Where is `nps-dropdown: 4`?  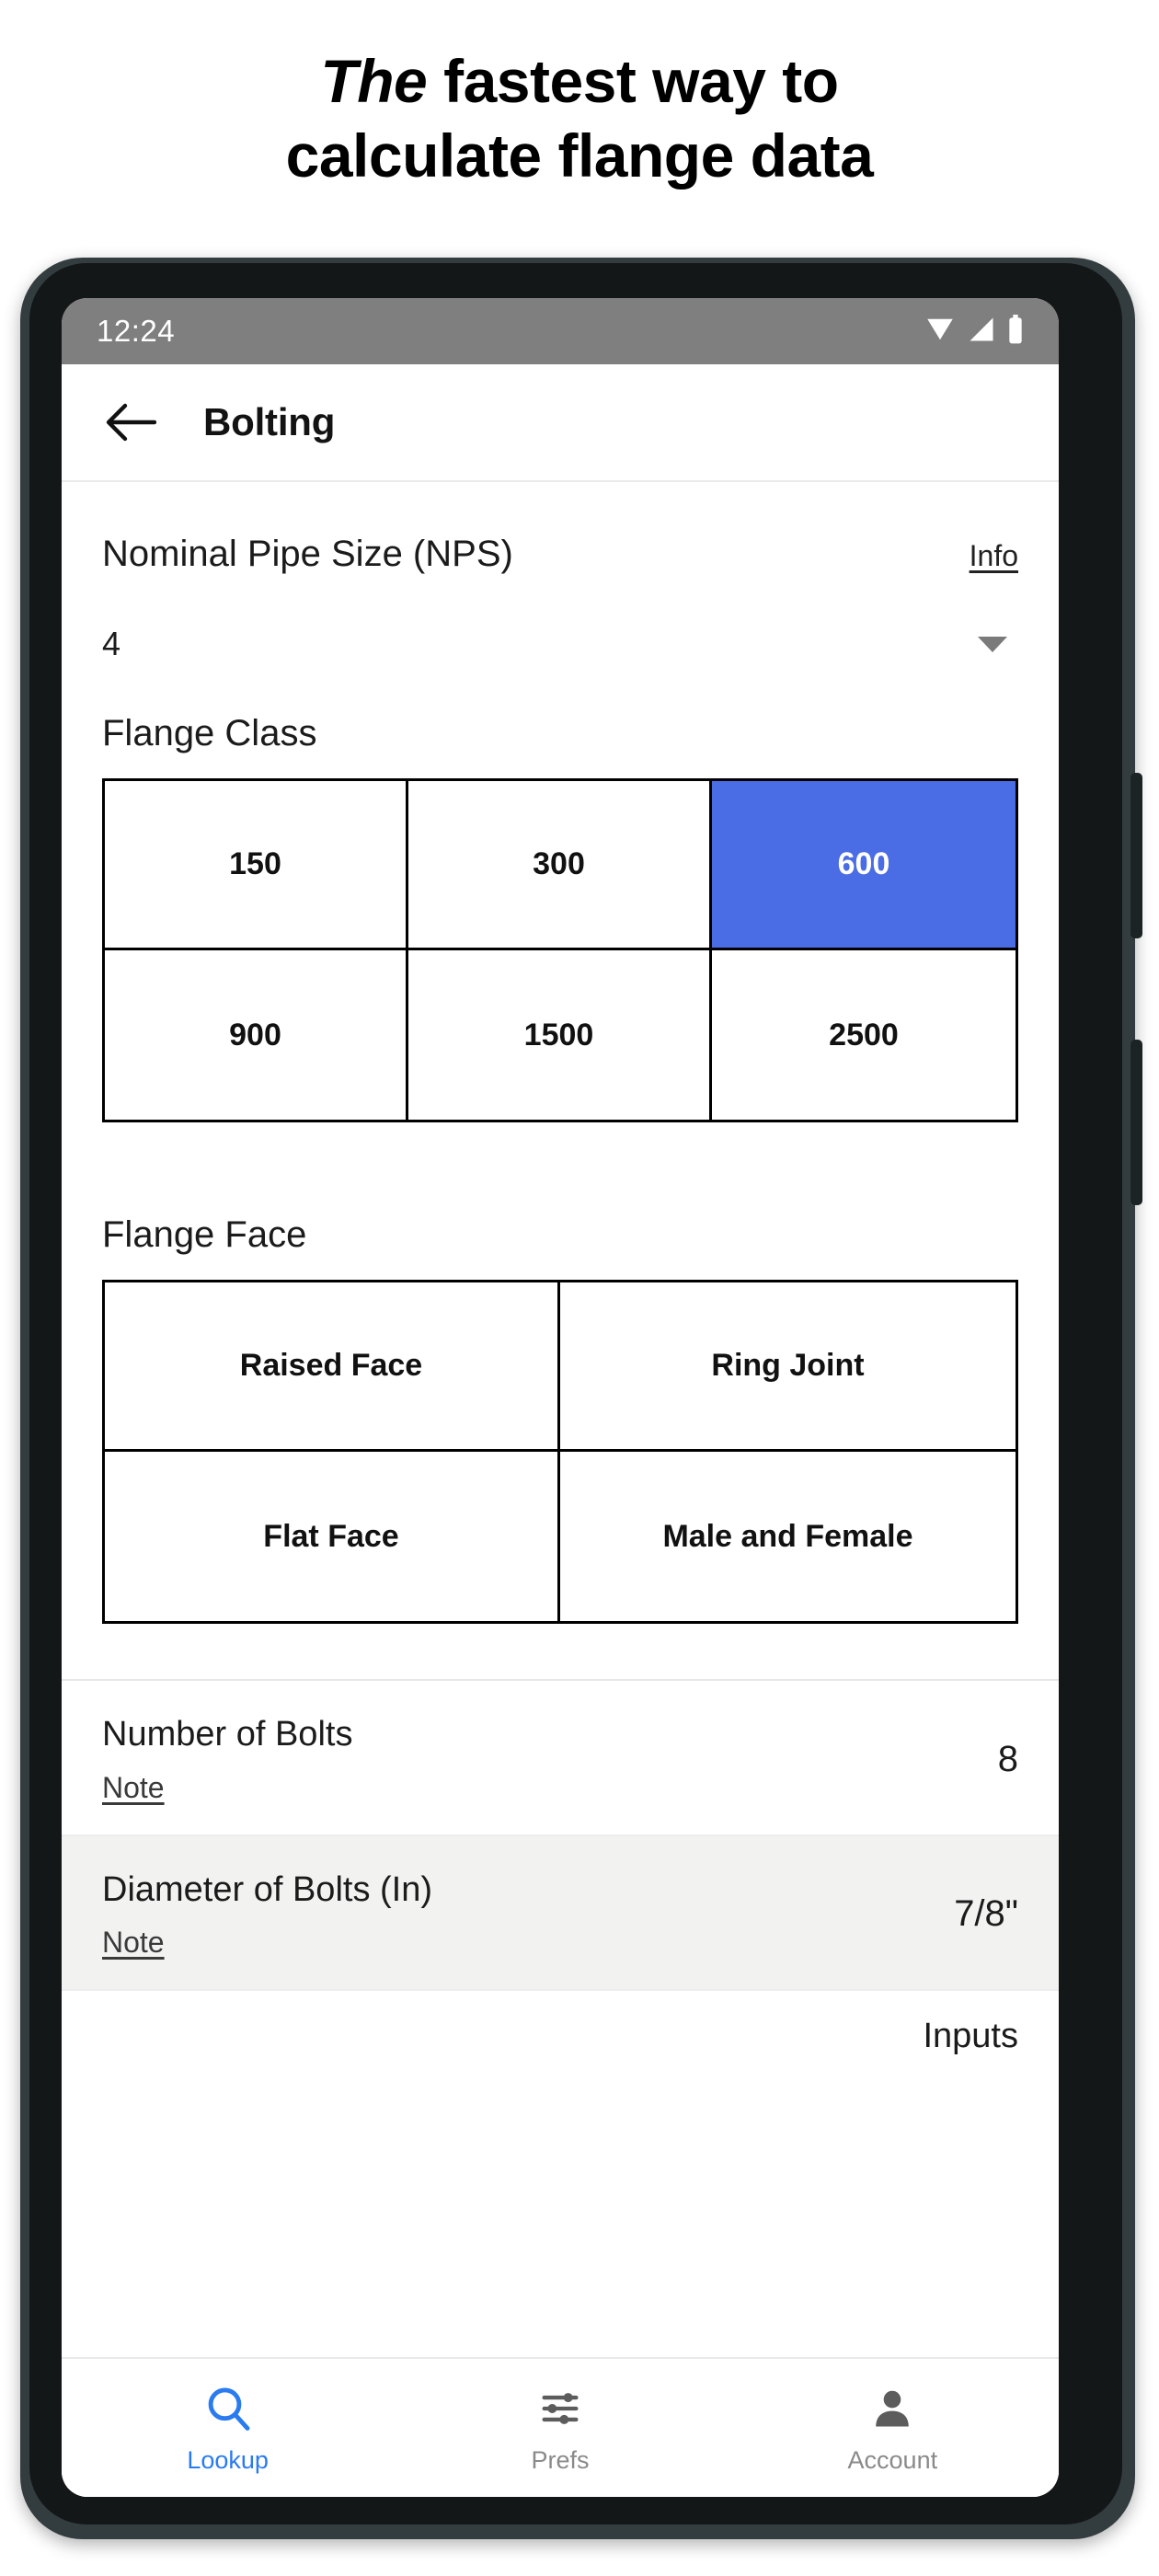
nps-dropdown: 4 is located at coordinates (560, 644).